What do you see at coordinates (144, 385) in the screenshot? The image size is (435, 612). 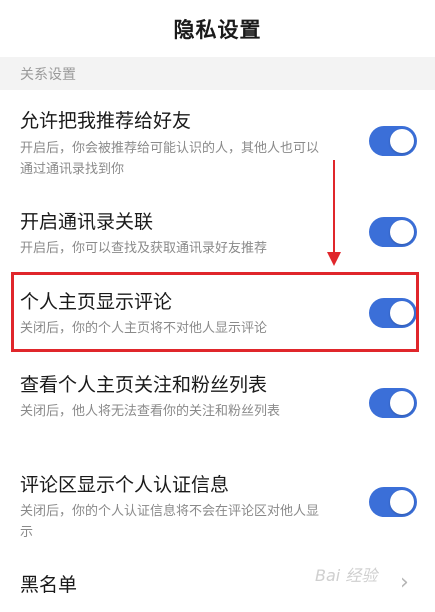 I see `setting-title: 查看个人主页关注和粉丝列表` at bounding box center [144, 385].